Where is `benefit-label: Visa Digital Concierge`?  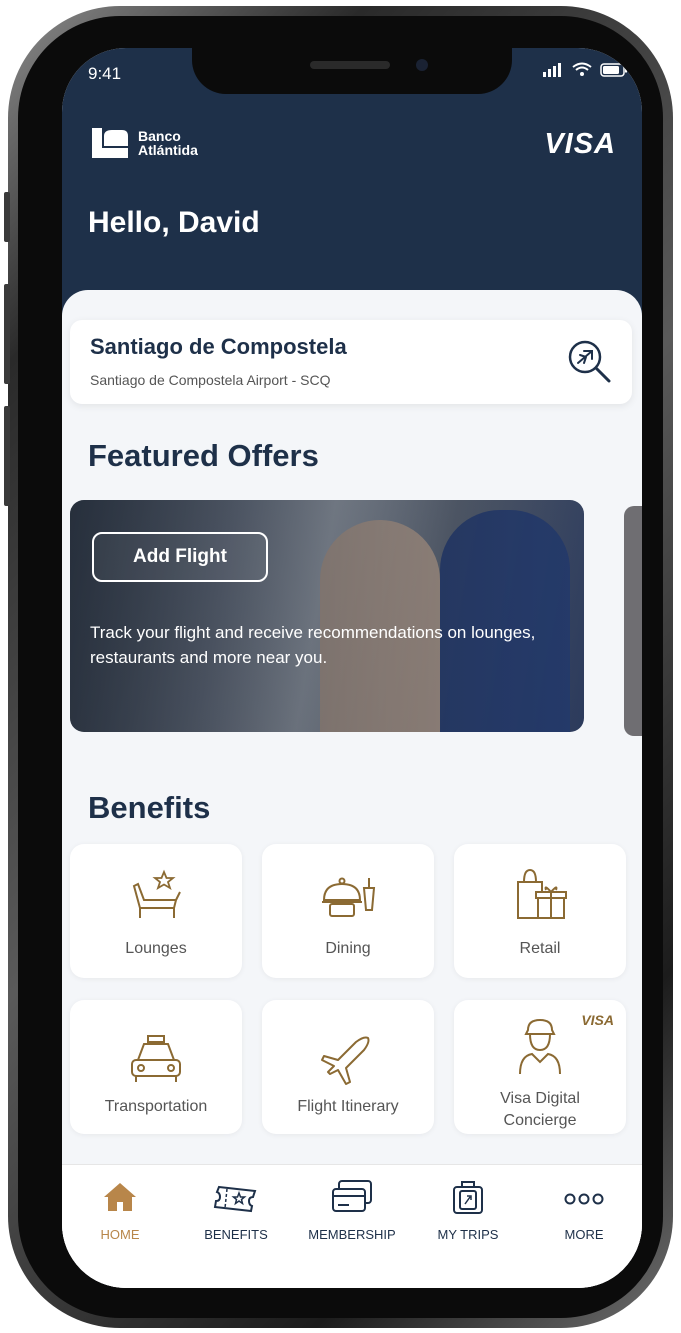 benefit-label: Visa Digital Concierge is located at coordinates (540, 1109).